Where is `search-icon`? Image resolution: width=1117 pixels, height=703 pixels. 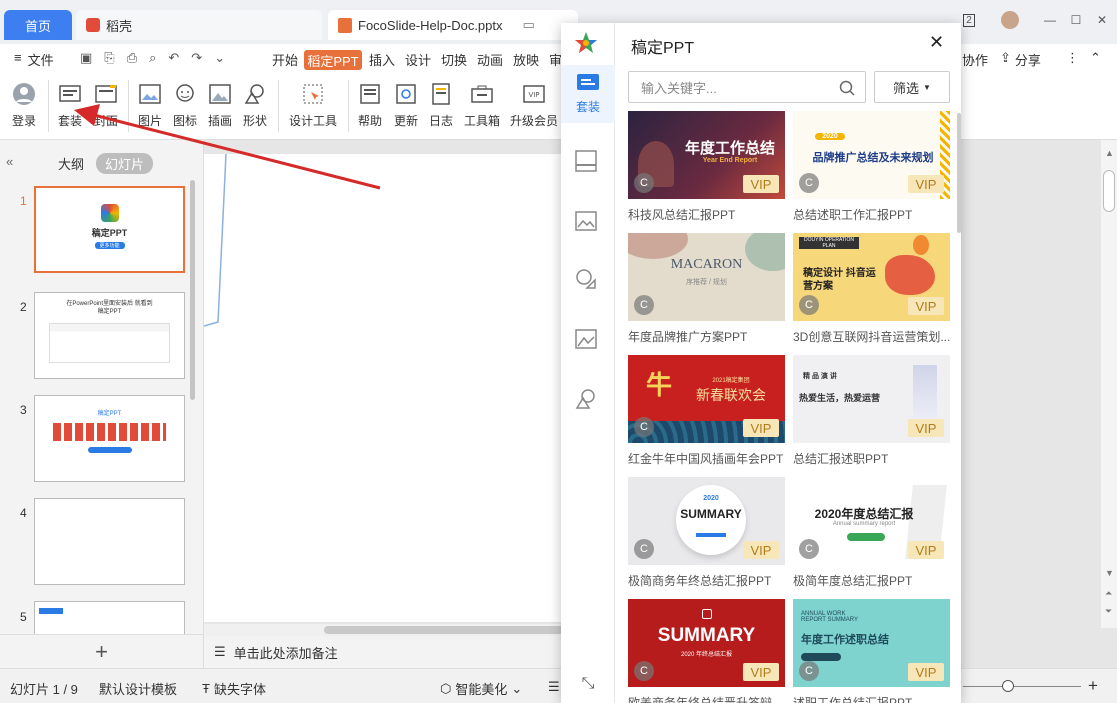
search-icon is located at coordinates (847, 88).